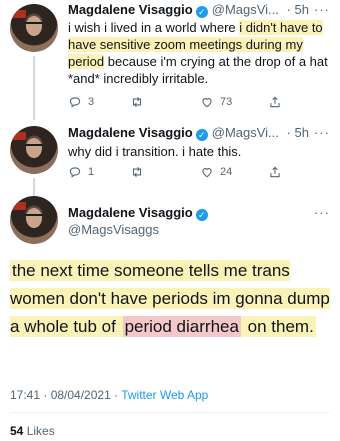 The width and height of the screenshot is (340, 441). What do you see at coordinates (155, 151) in the screenshot?
I see `tweet-text: why did i transition. i hate this.` at bounding box center [155, 151].